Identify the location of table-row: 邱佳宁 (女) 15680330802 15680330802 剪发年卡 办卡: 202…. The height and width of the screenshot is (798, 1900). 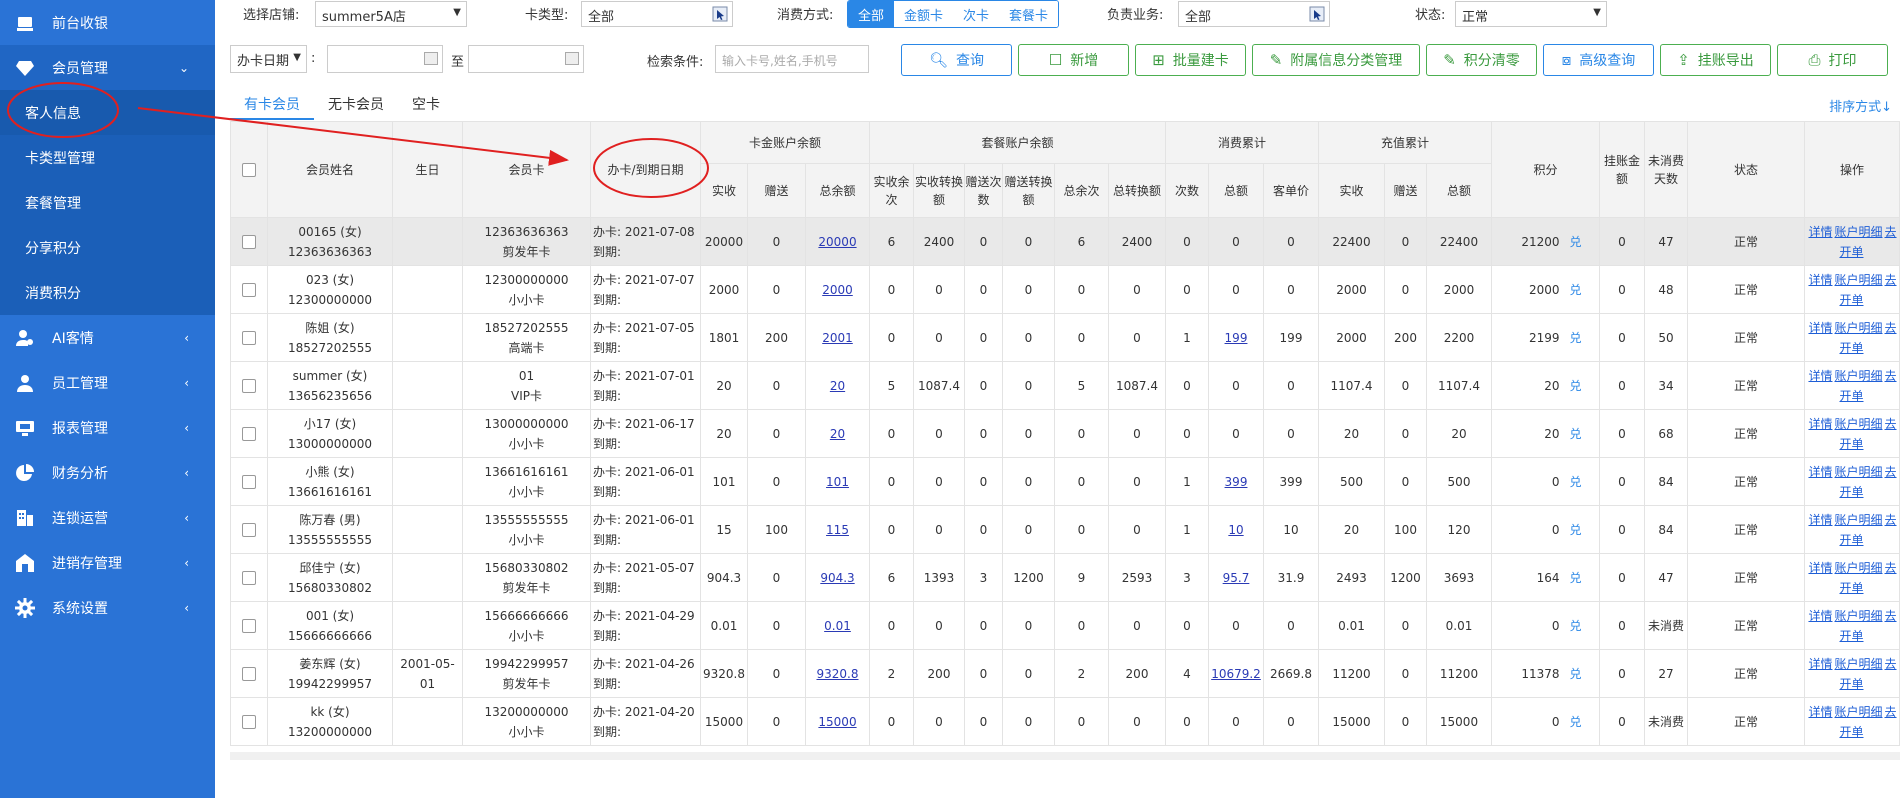
(1065, 577).